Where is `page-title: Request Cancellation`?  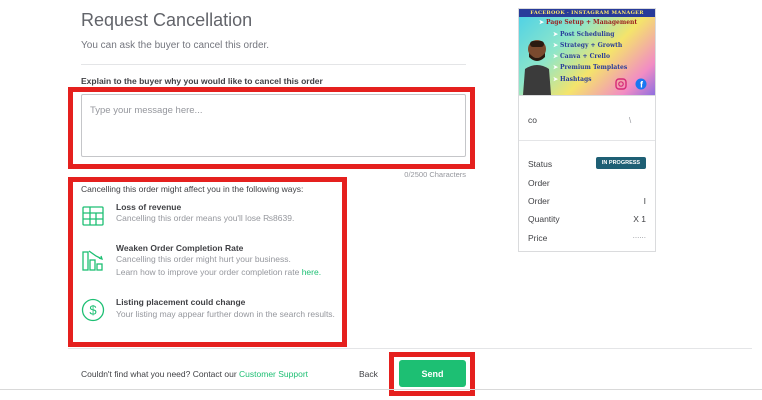 page-title: Request Cancellation is located at coordinates (167, 20).